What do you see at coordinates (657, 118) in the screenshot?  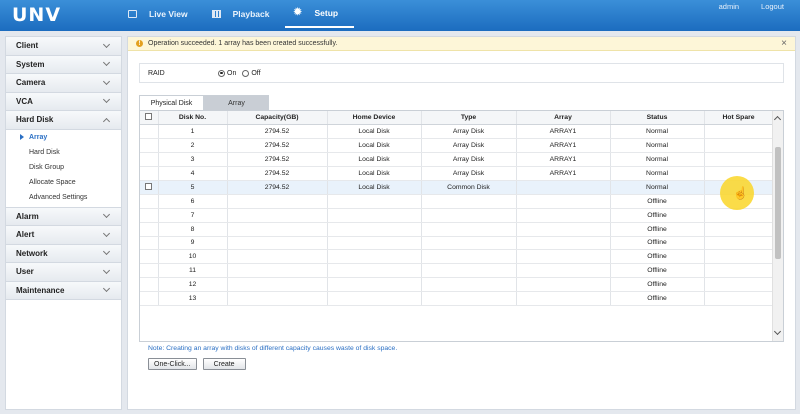 I see `column-header: Status` at bounding box center [657, 118].